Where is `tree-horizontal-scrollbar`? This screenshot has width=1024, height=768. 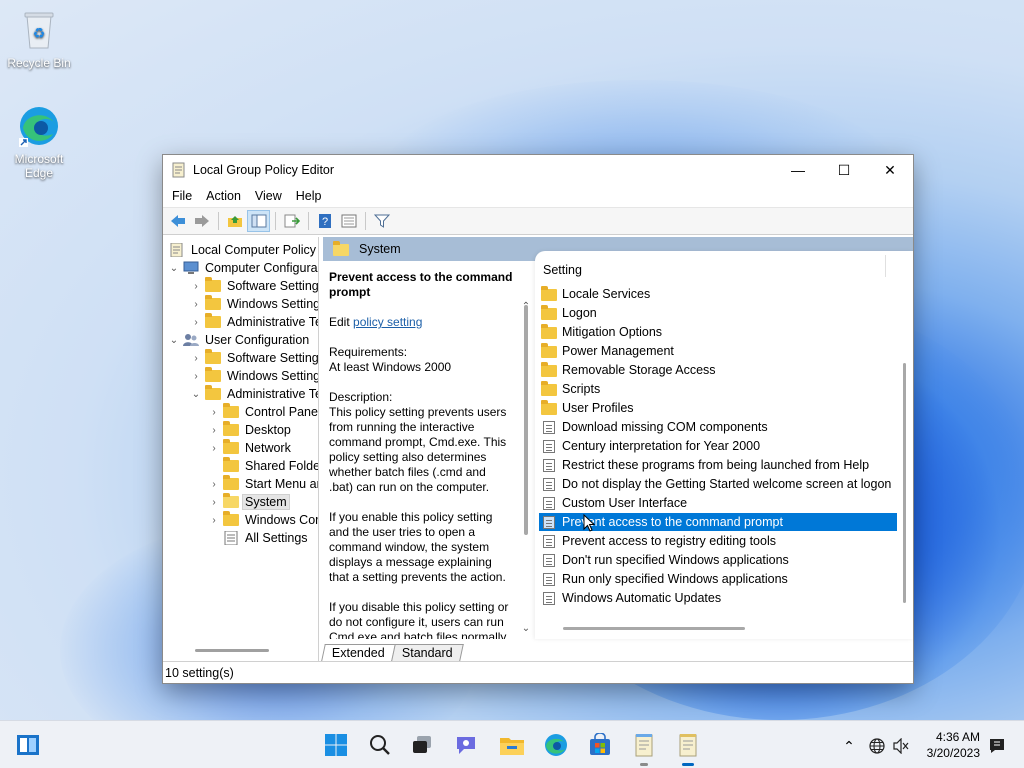 tree-horizontal-scrollbar is located at coordinates (232, 650).